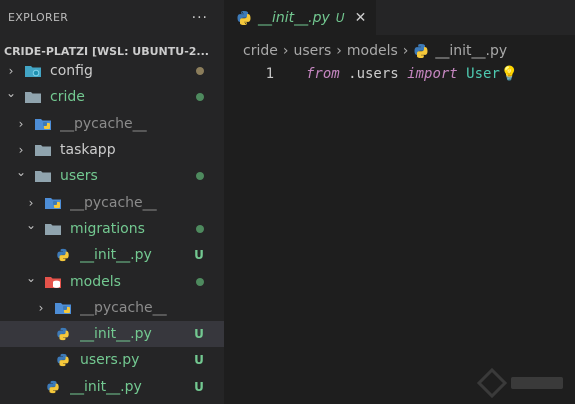  What do you see at coordinates (112, 17) in the screenshot?
I see `explorer-header: EXPLORER ···` at bounding box center [112, 17].